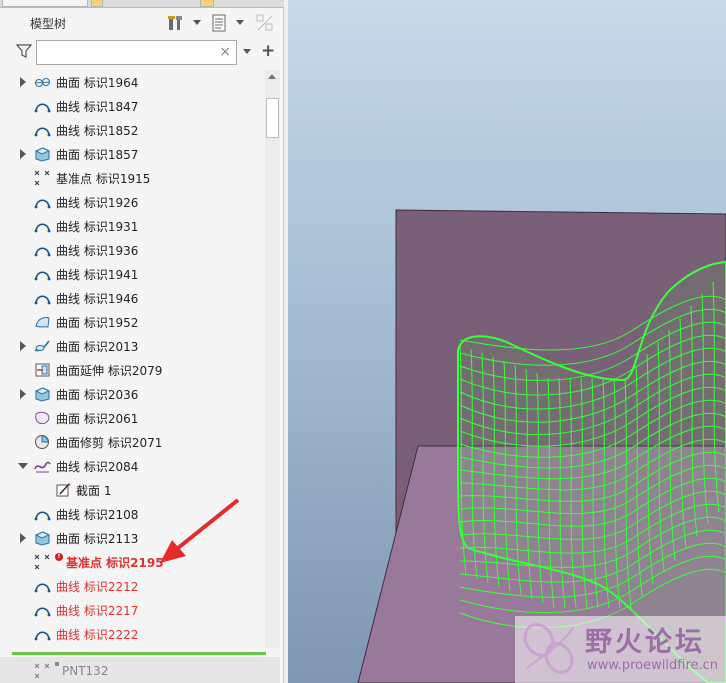 The image size is (726, 683). I want to click on tree-item-label: 曲面 标识2113, so click(97, 539).